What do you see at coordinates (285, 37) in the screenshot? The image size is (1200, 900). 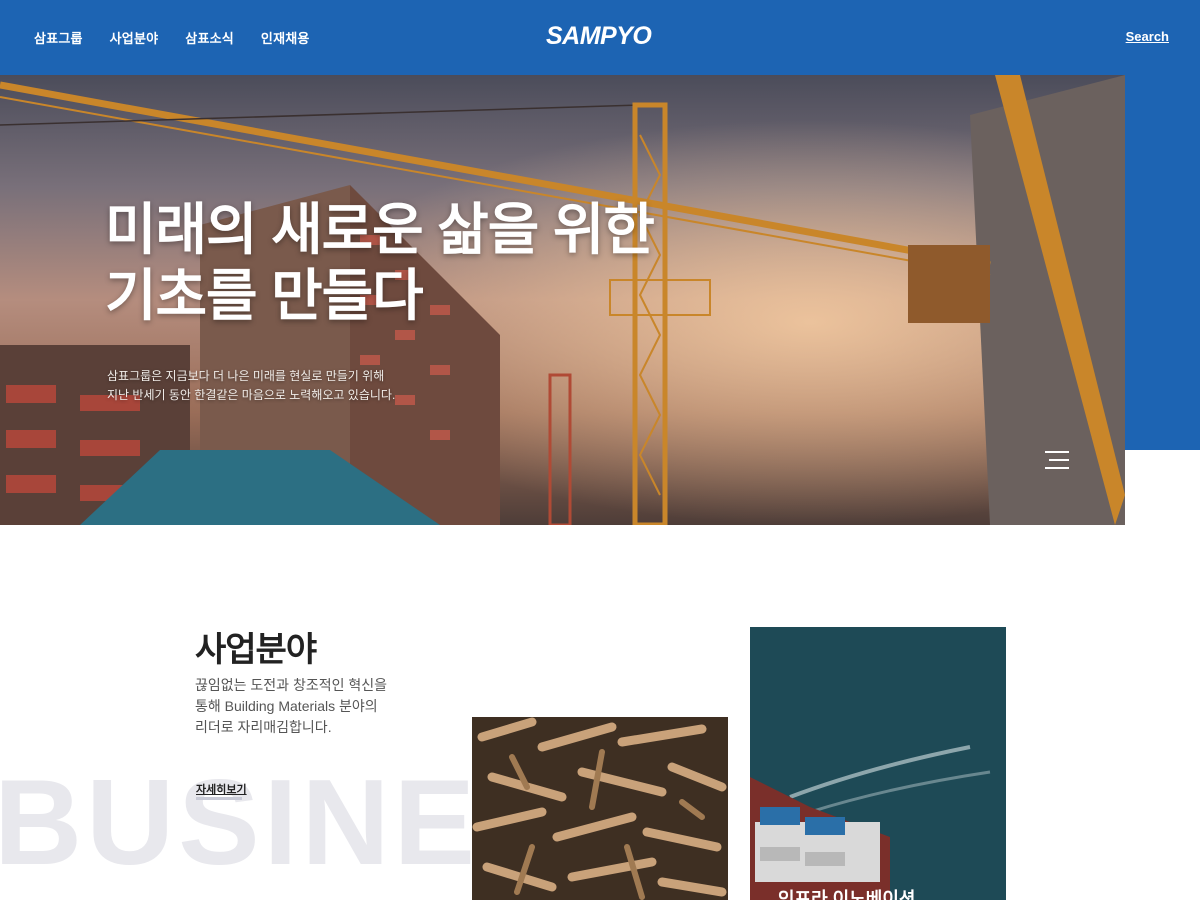 I see `nav-item-careers: 인재채용` at bounding box center [285, 37].